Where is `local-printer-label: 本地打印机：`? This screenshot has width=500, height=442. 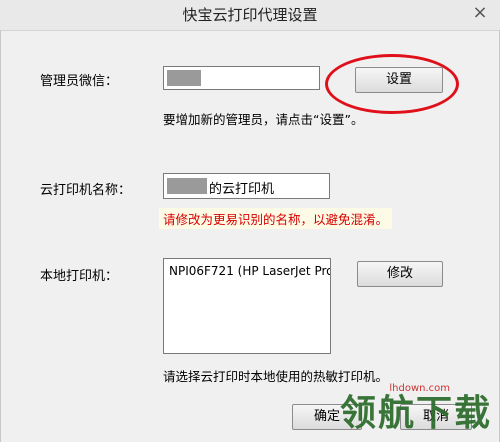
local-printer-label: 本地打印机： is located at coordinates (79, 276).